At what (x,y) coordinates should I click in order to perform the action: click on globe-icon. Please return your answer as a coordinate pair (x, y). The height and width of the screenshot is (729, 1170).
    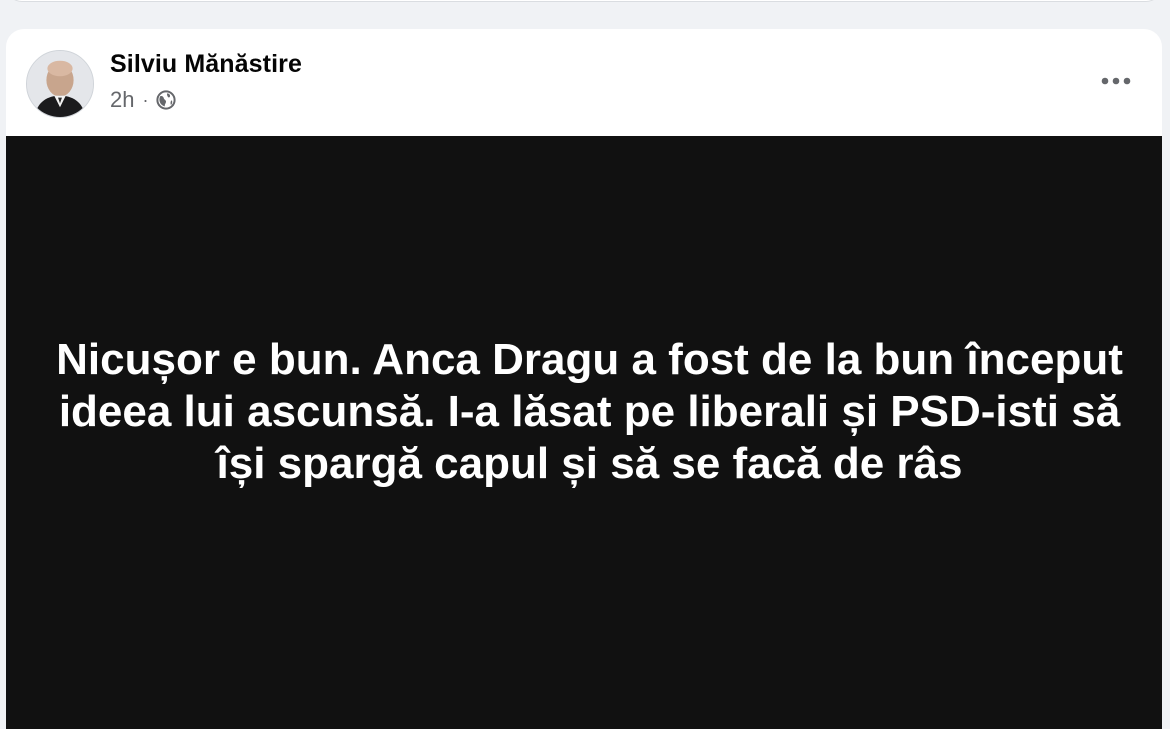
    Looking at the image, I should click on (166, 100).